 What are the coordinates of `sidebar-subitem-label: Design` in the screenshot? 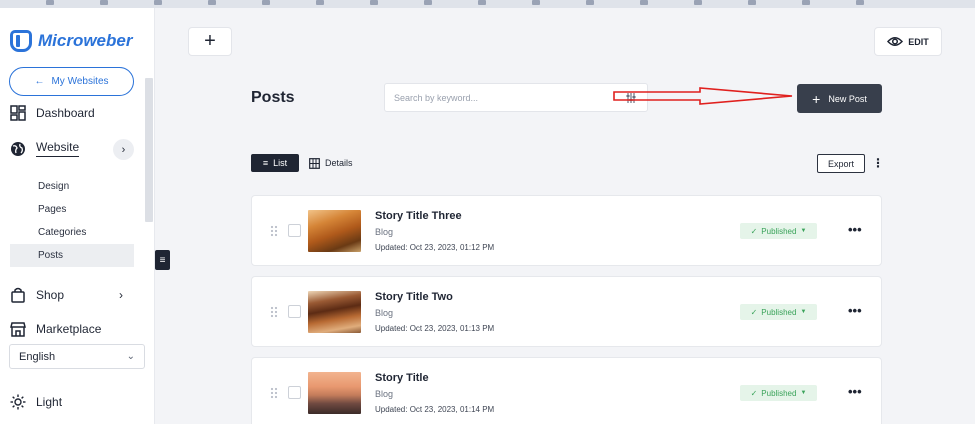 It's located at (54, 186).